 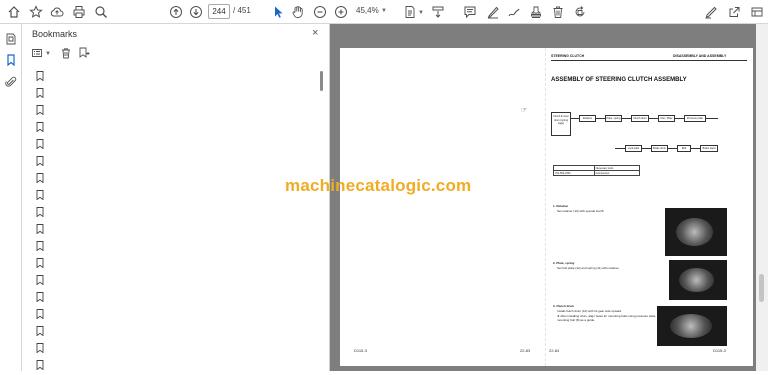 What do you see at coordinates (196, 12) in the screenshot?
I see `next-page-icon` at bounding box center [196, 12].